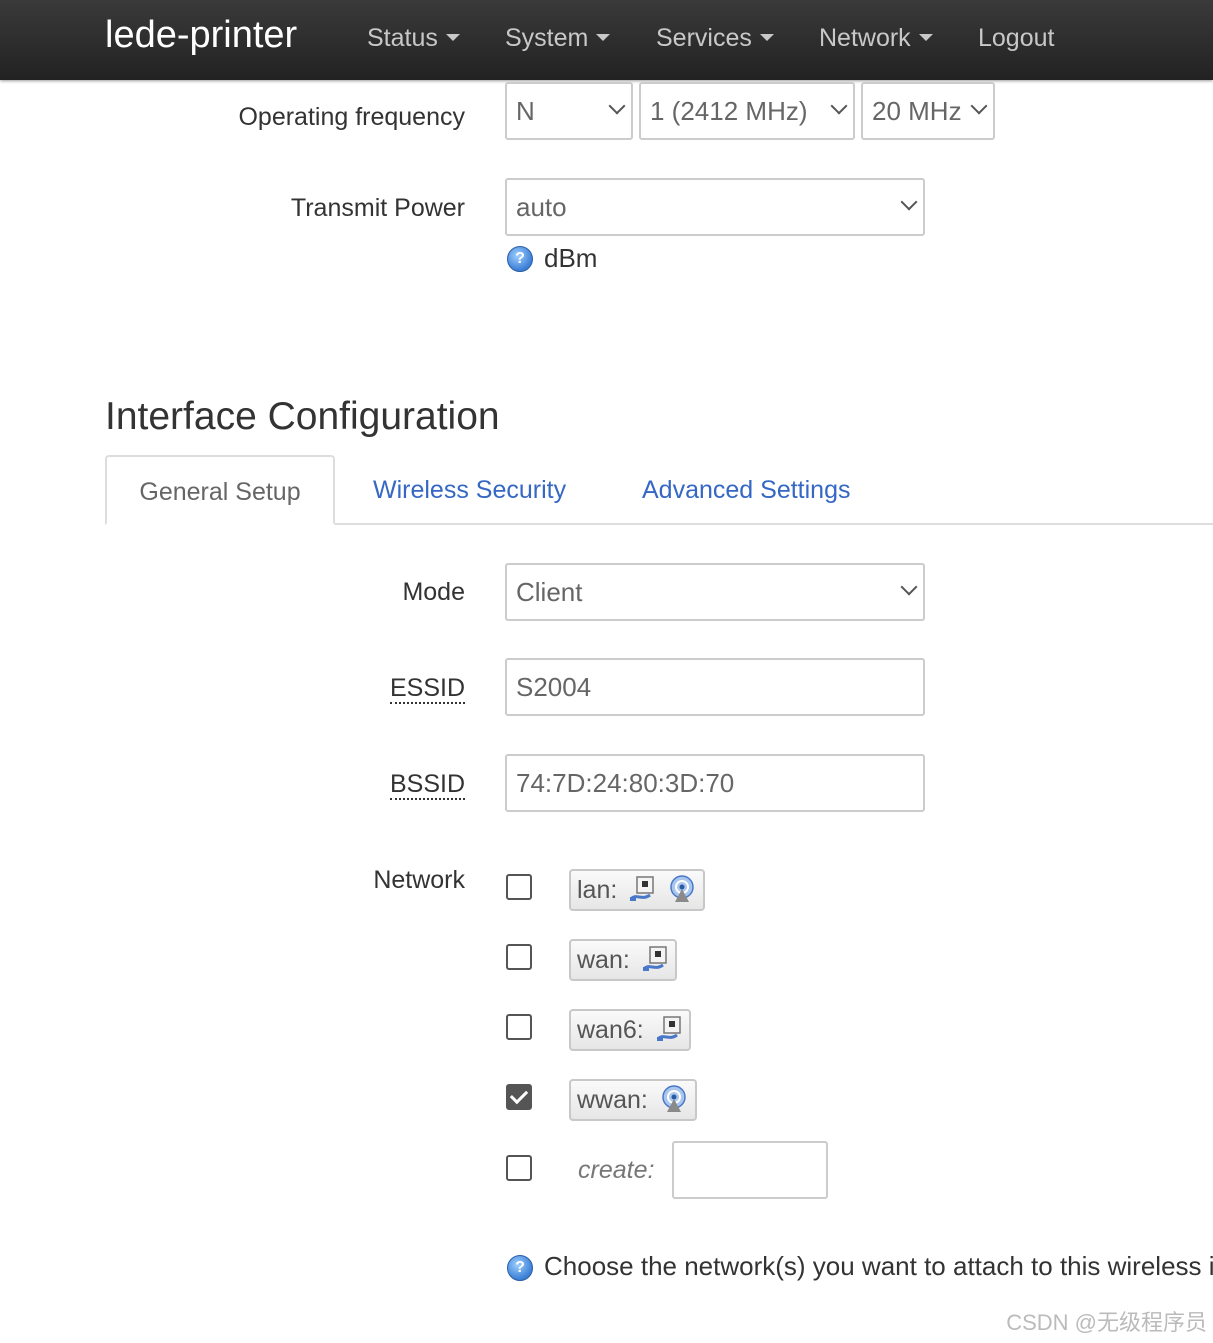 The width and height of the screenshot is (1213, 1343). I want to click on network-label: Network, so click(419, 880).